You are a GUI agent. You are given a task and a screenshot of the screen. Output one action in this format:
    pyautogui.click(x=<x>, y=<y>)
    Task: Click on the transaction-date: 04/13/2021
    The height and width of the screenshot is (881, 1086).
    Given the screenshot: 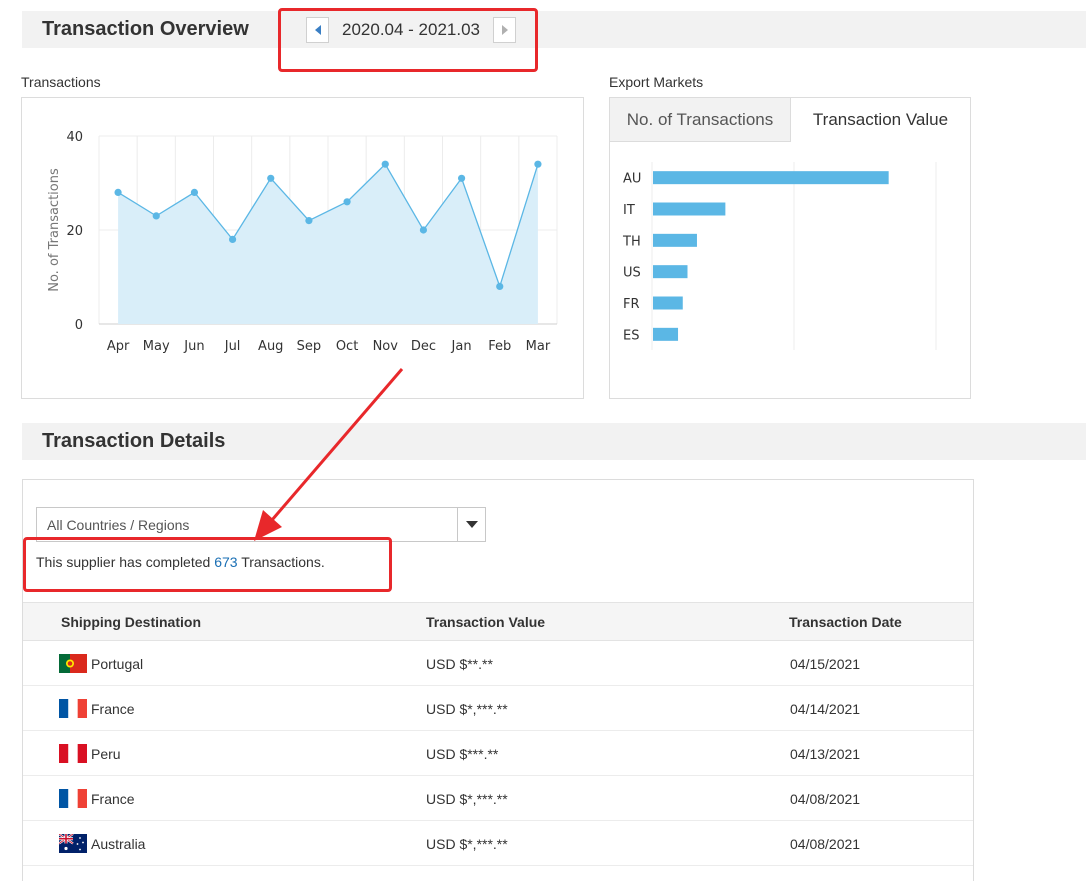 What is the action you would take?
    pyautogui.click(x=825, y=754)
    